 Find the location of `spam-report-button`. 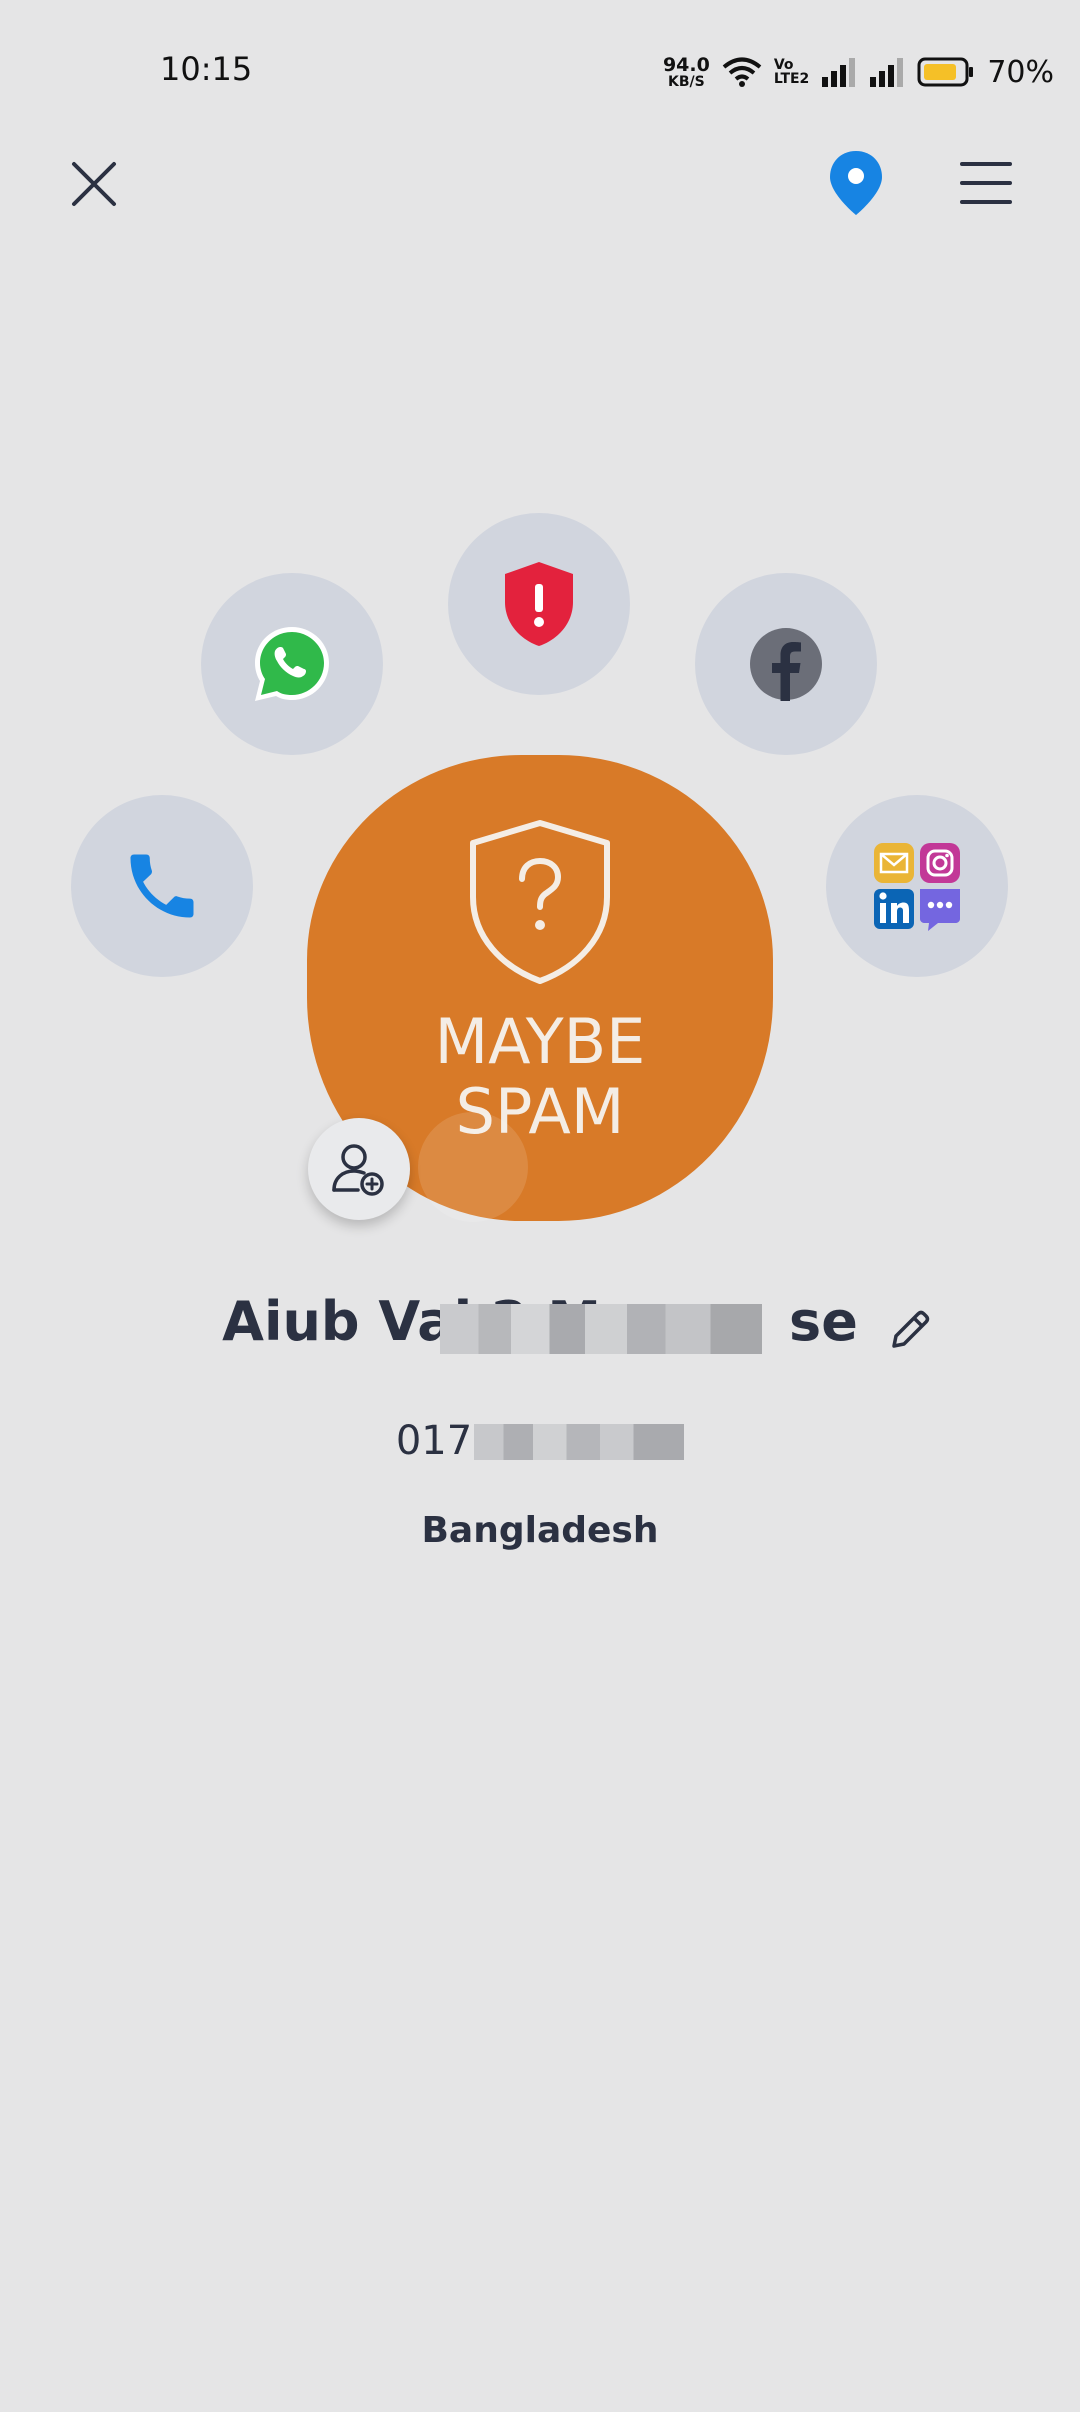

spam-report-button is located at coordinates (539, 604).